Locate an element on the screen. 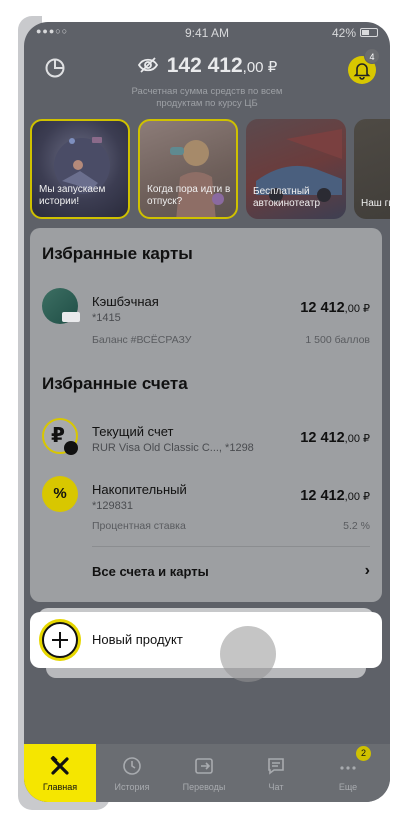  clock-icon is located at coordinates (132, 766).